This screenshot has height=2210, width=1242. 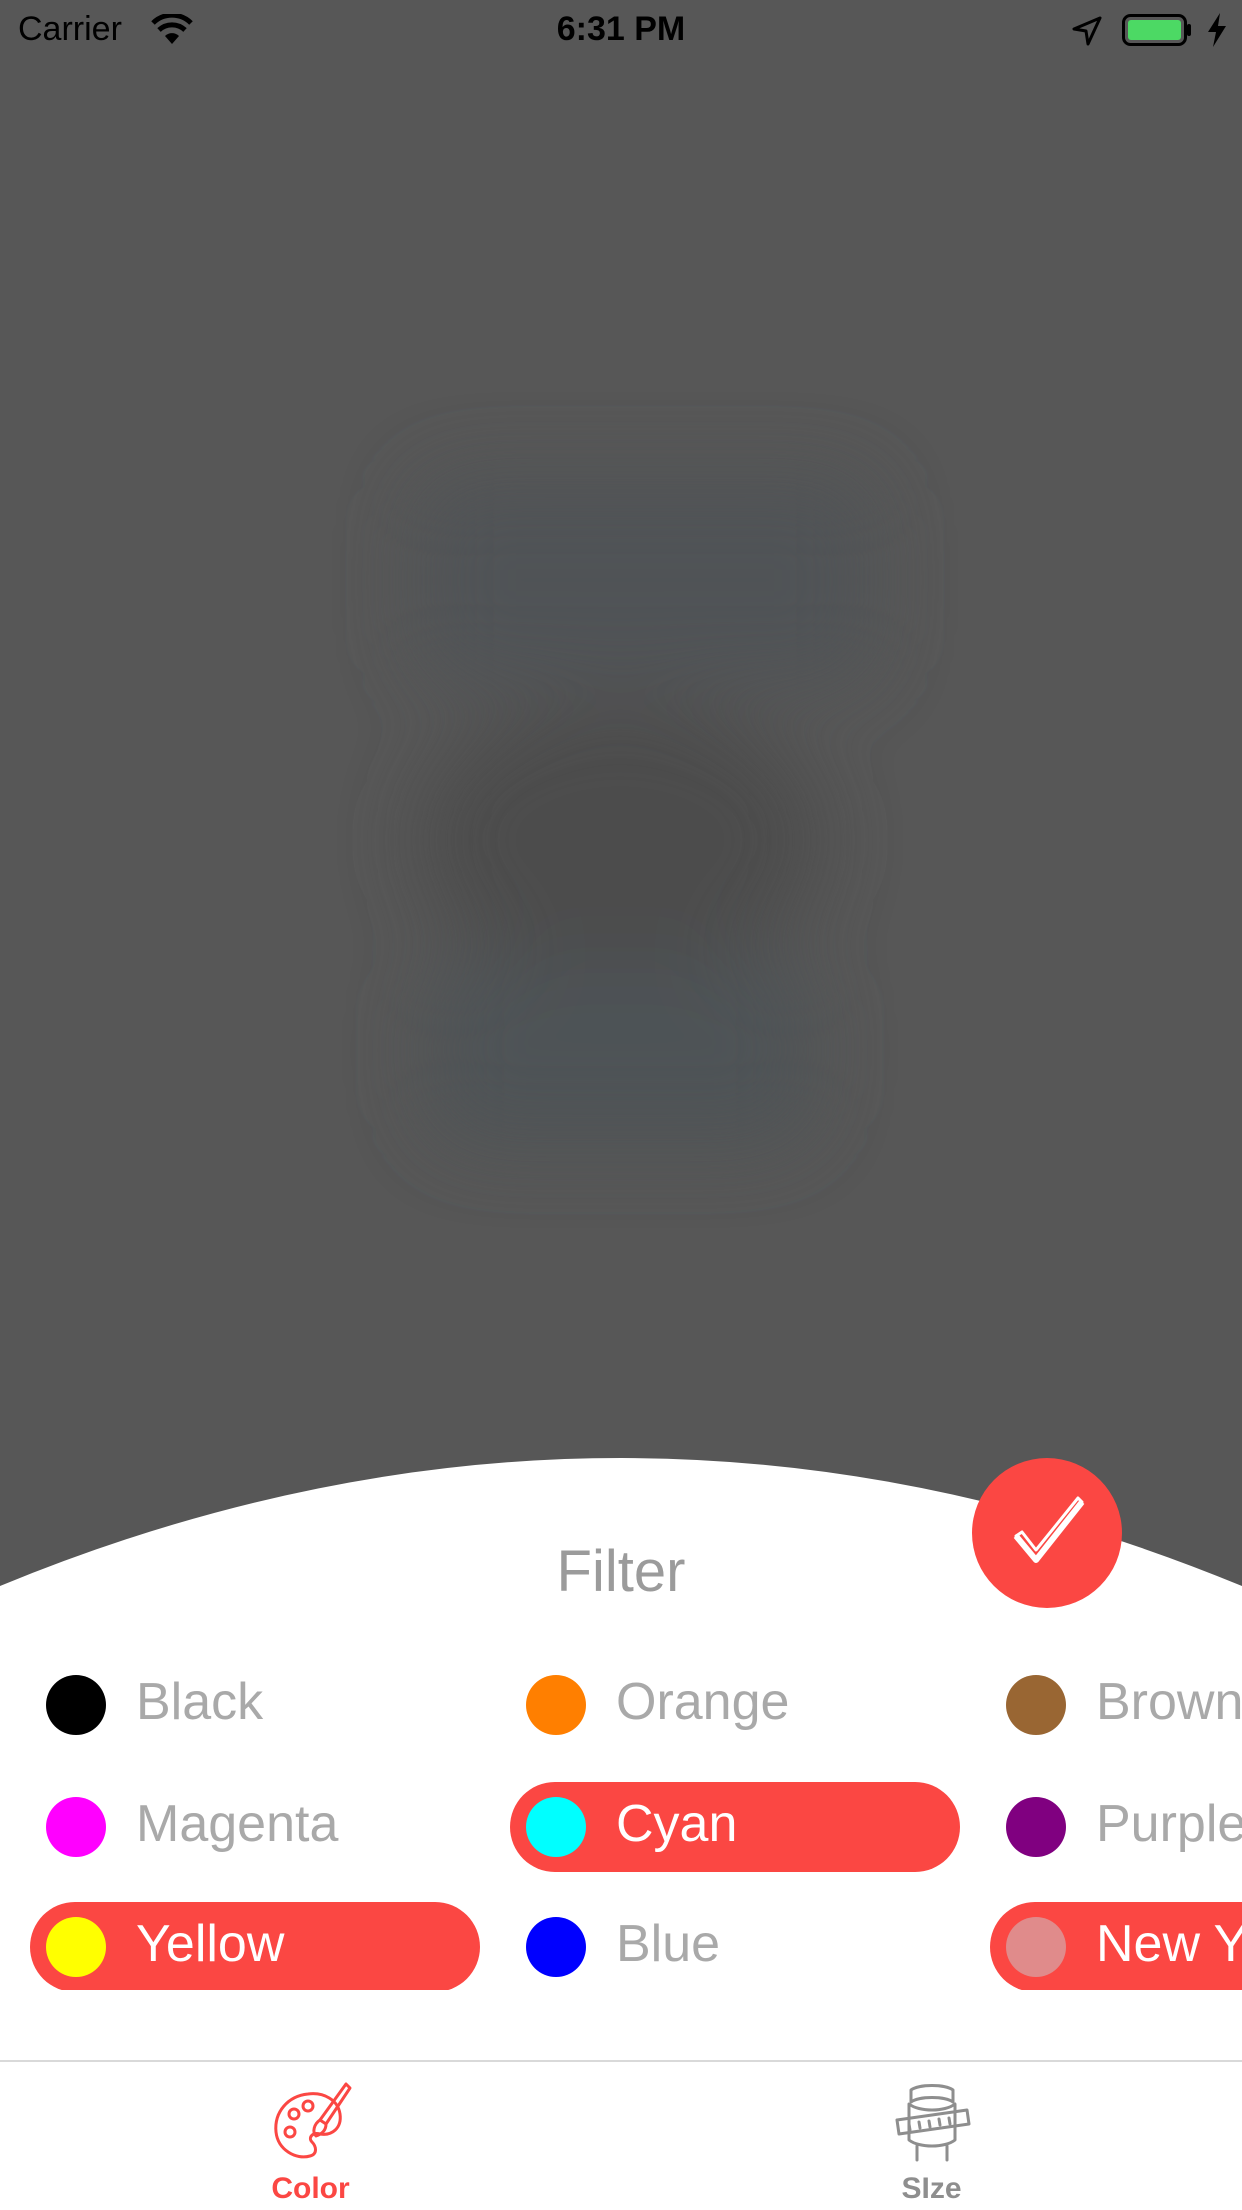 I want to click on color-chip: Black, so click(x=255, y=1705).